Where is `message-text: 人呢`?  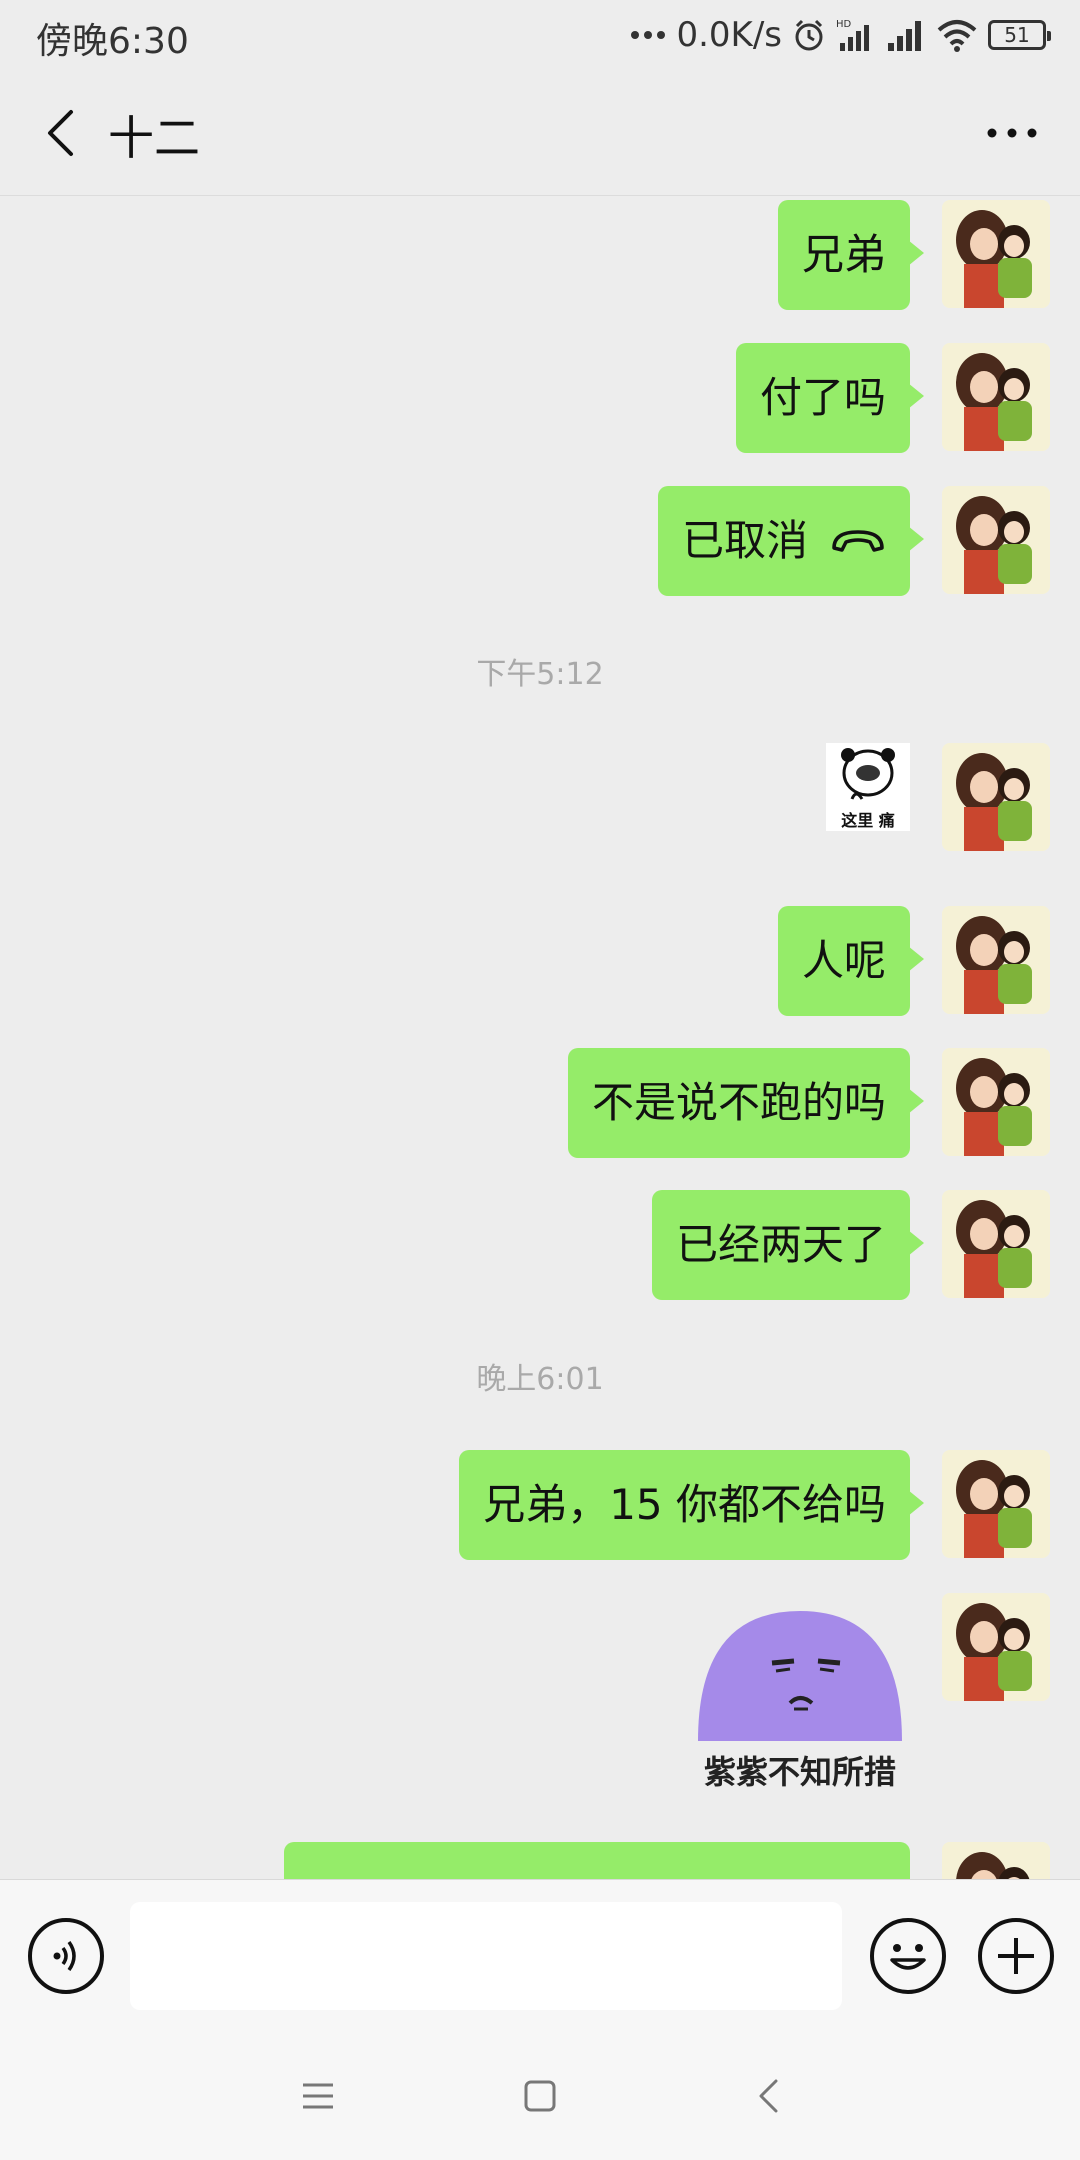
message-text: 人呢 is located at coordinates (843, 960).